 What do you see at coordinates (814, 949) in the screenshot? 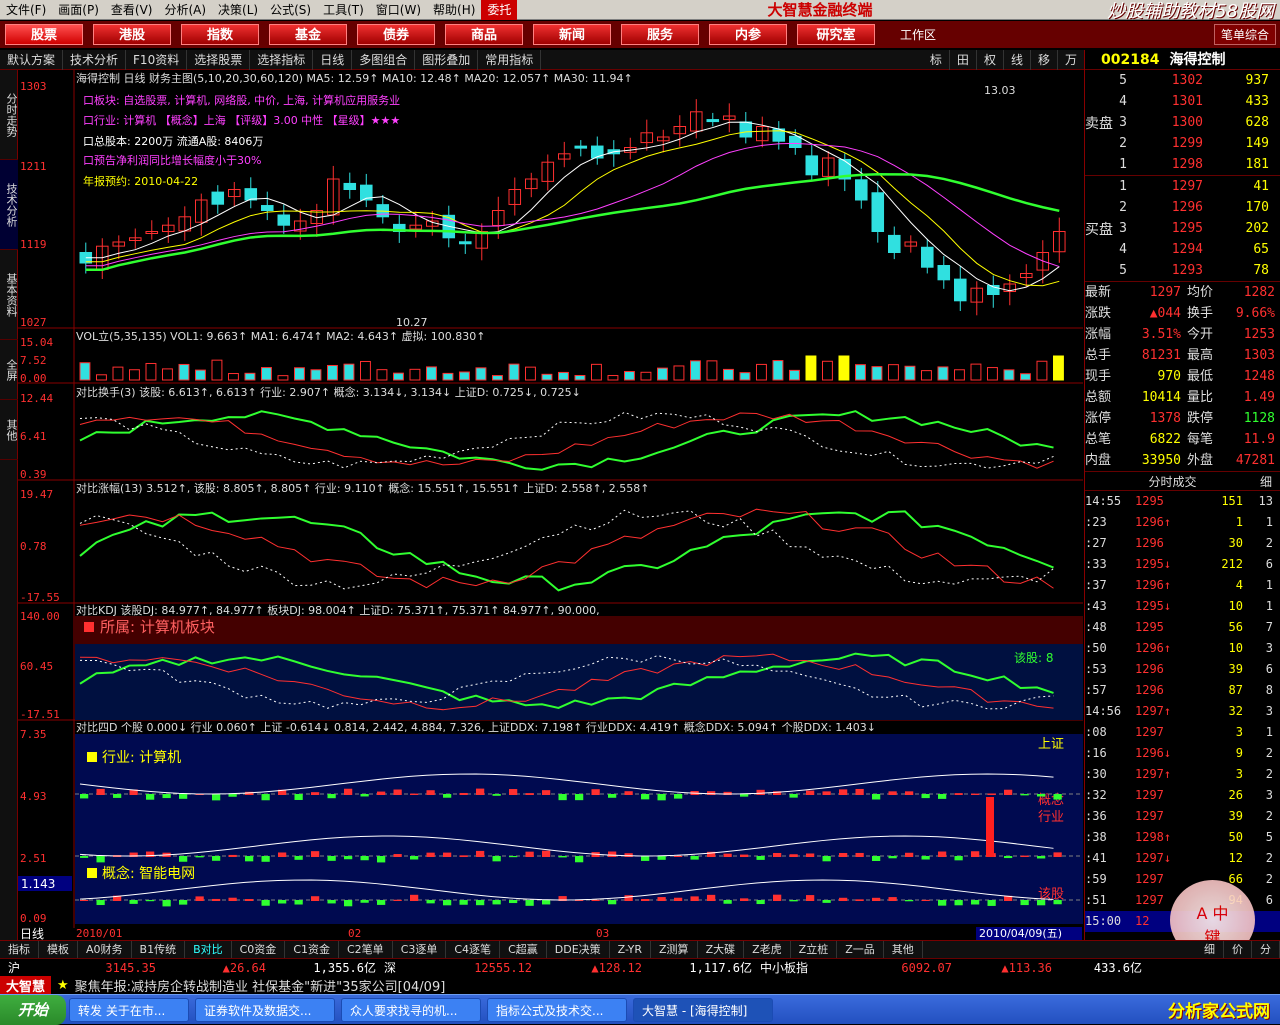
I see `indicator-tab: Z立桩` at bounding box center [814, 949].